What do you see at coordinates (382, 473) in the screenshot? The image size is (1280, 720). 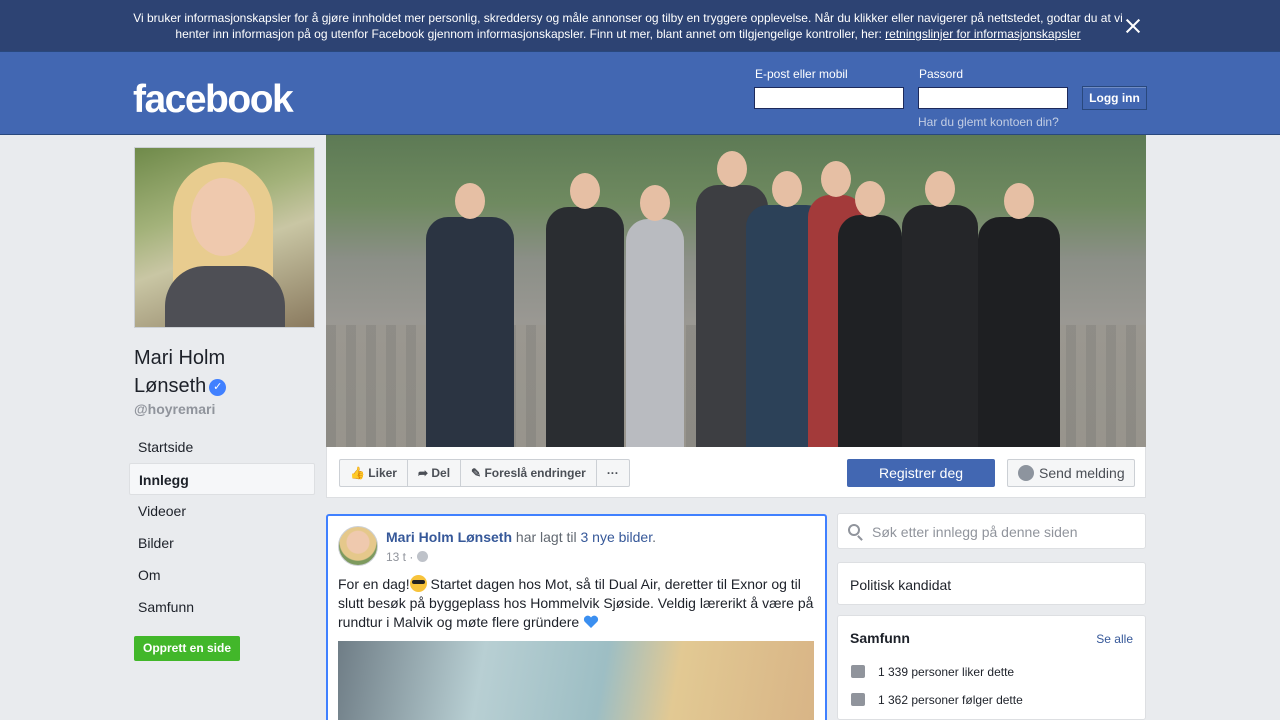 I see `like-label: Liker` at bounding box center [382, 473].